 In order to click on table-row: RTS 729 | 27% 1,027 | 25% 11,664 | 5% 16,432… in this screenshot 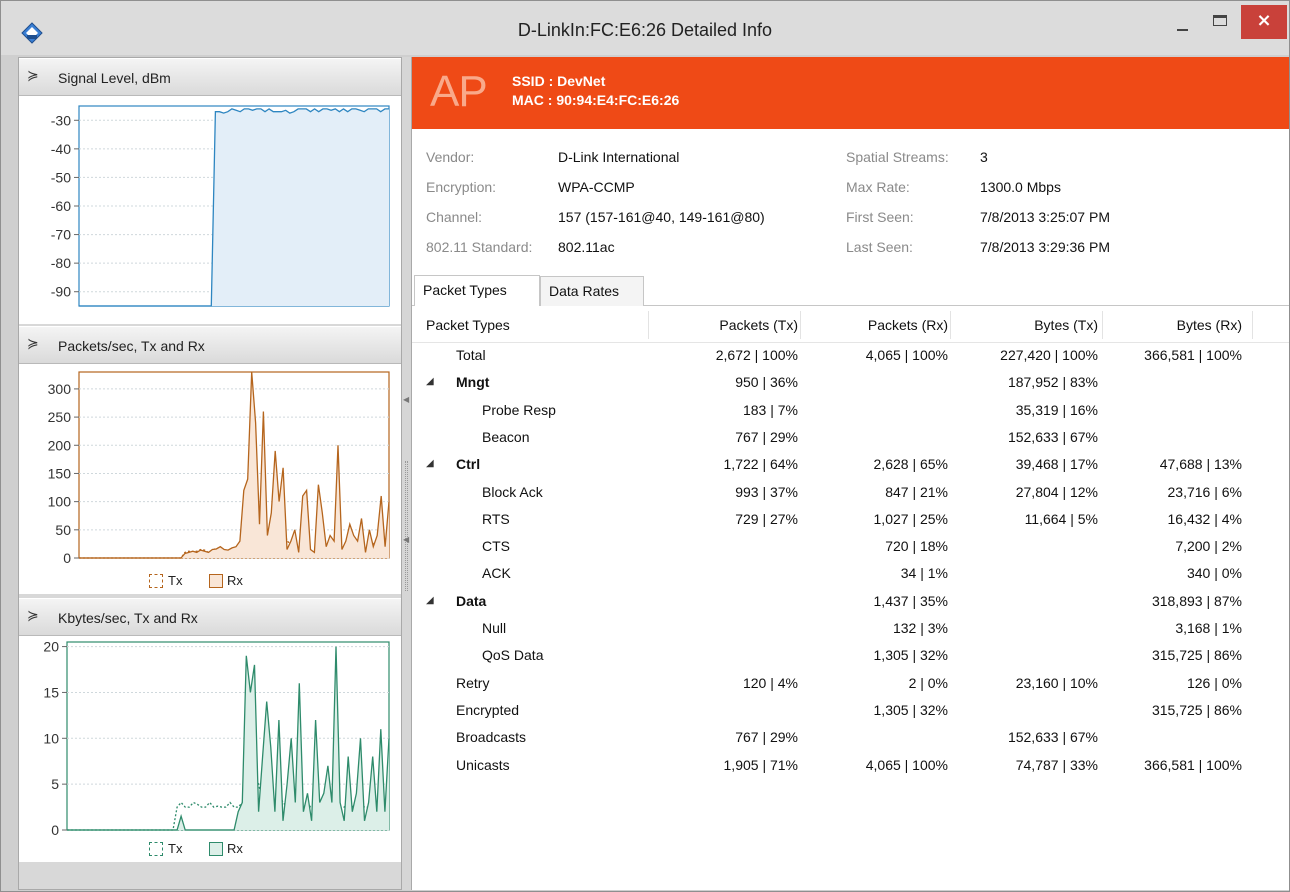, I will do `click(850, 520)`.